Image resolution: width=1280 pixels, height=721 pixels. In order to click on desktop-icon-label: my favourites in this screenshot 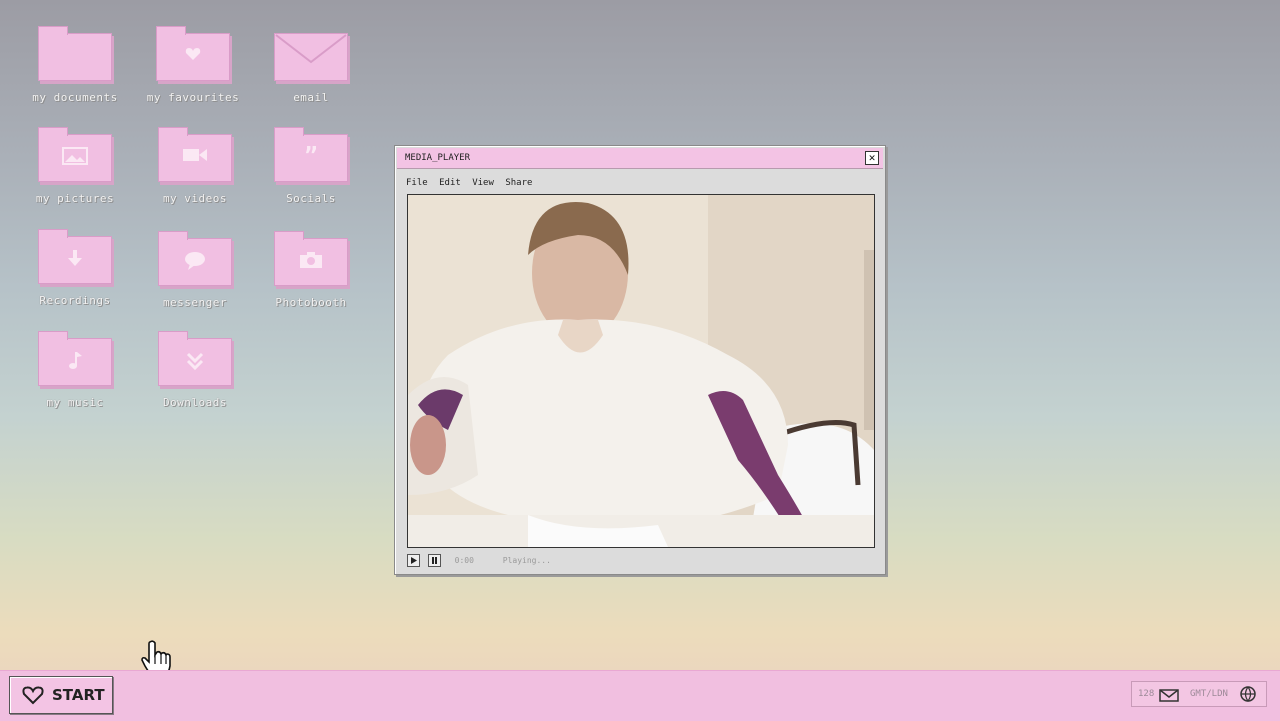, I will do `click(193, 97)`.